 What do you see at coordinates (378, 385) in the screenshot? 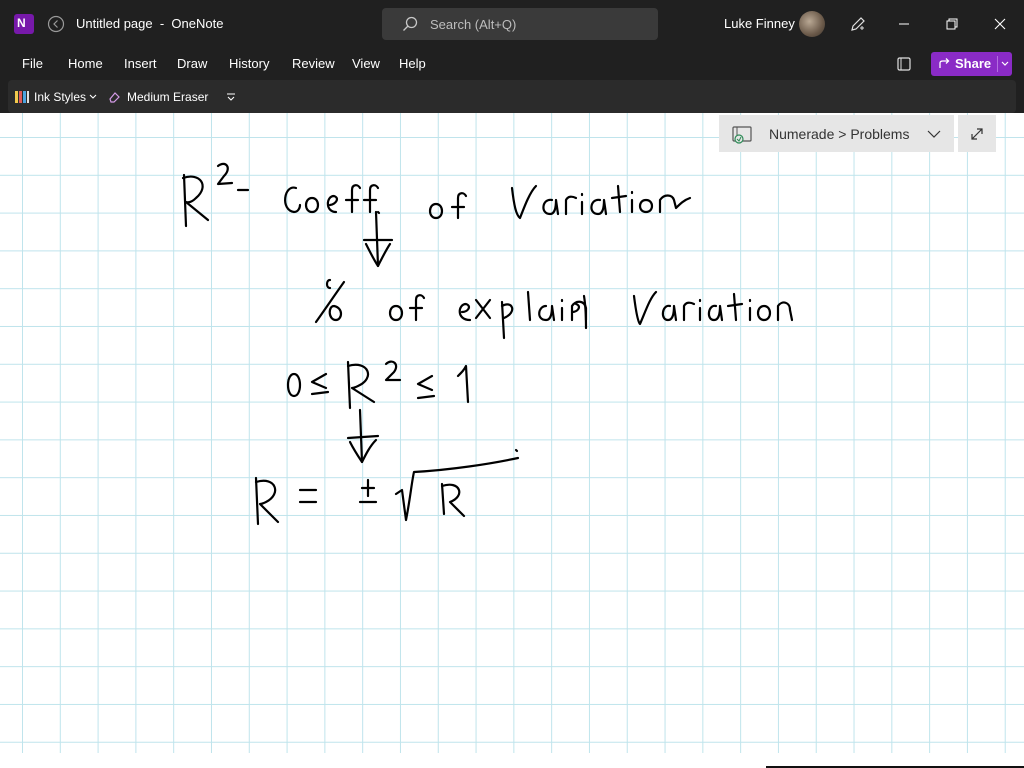
I see `ink-line-r-squared-bounds` at bounding box center [378, 385].